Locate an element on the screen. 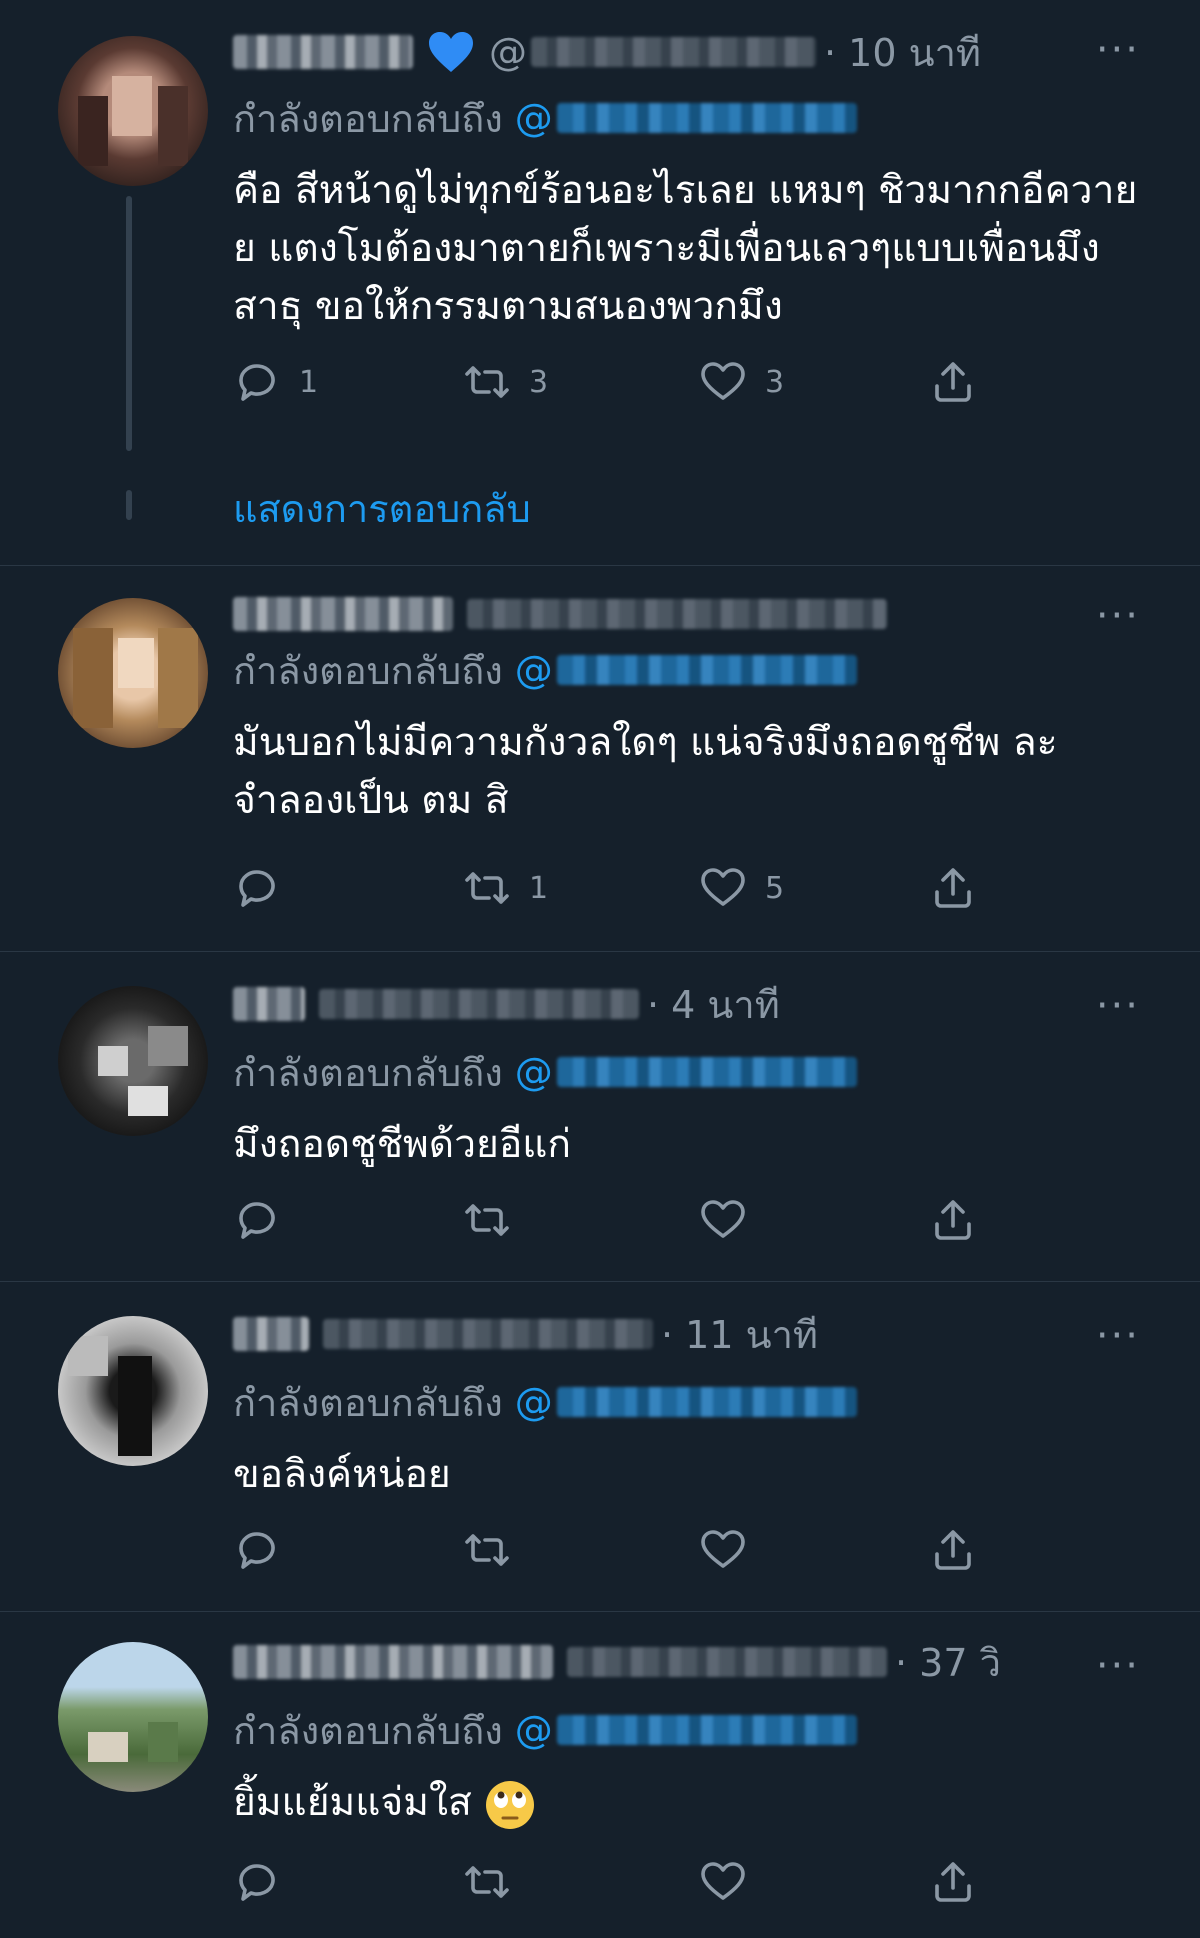  tweet-time: · 37 วิ is located at coordinates (948, 1662).